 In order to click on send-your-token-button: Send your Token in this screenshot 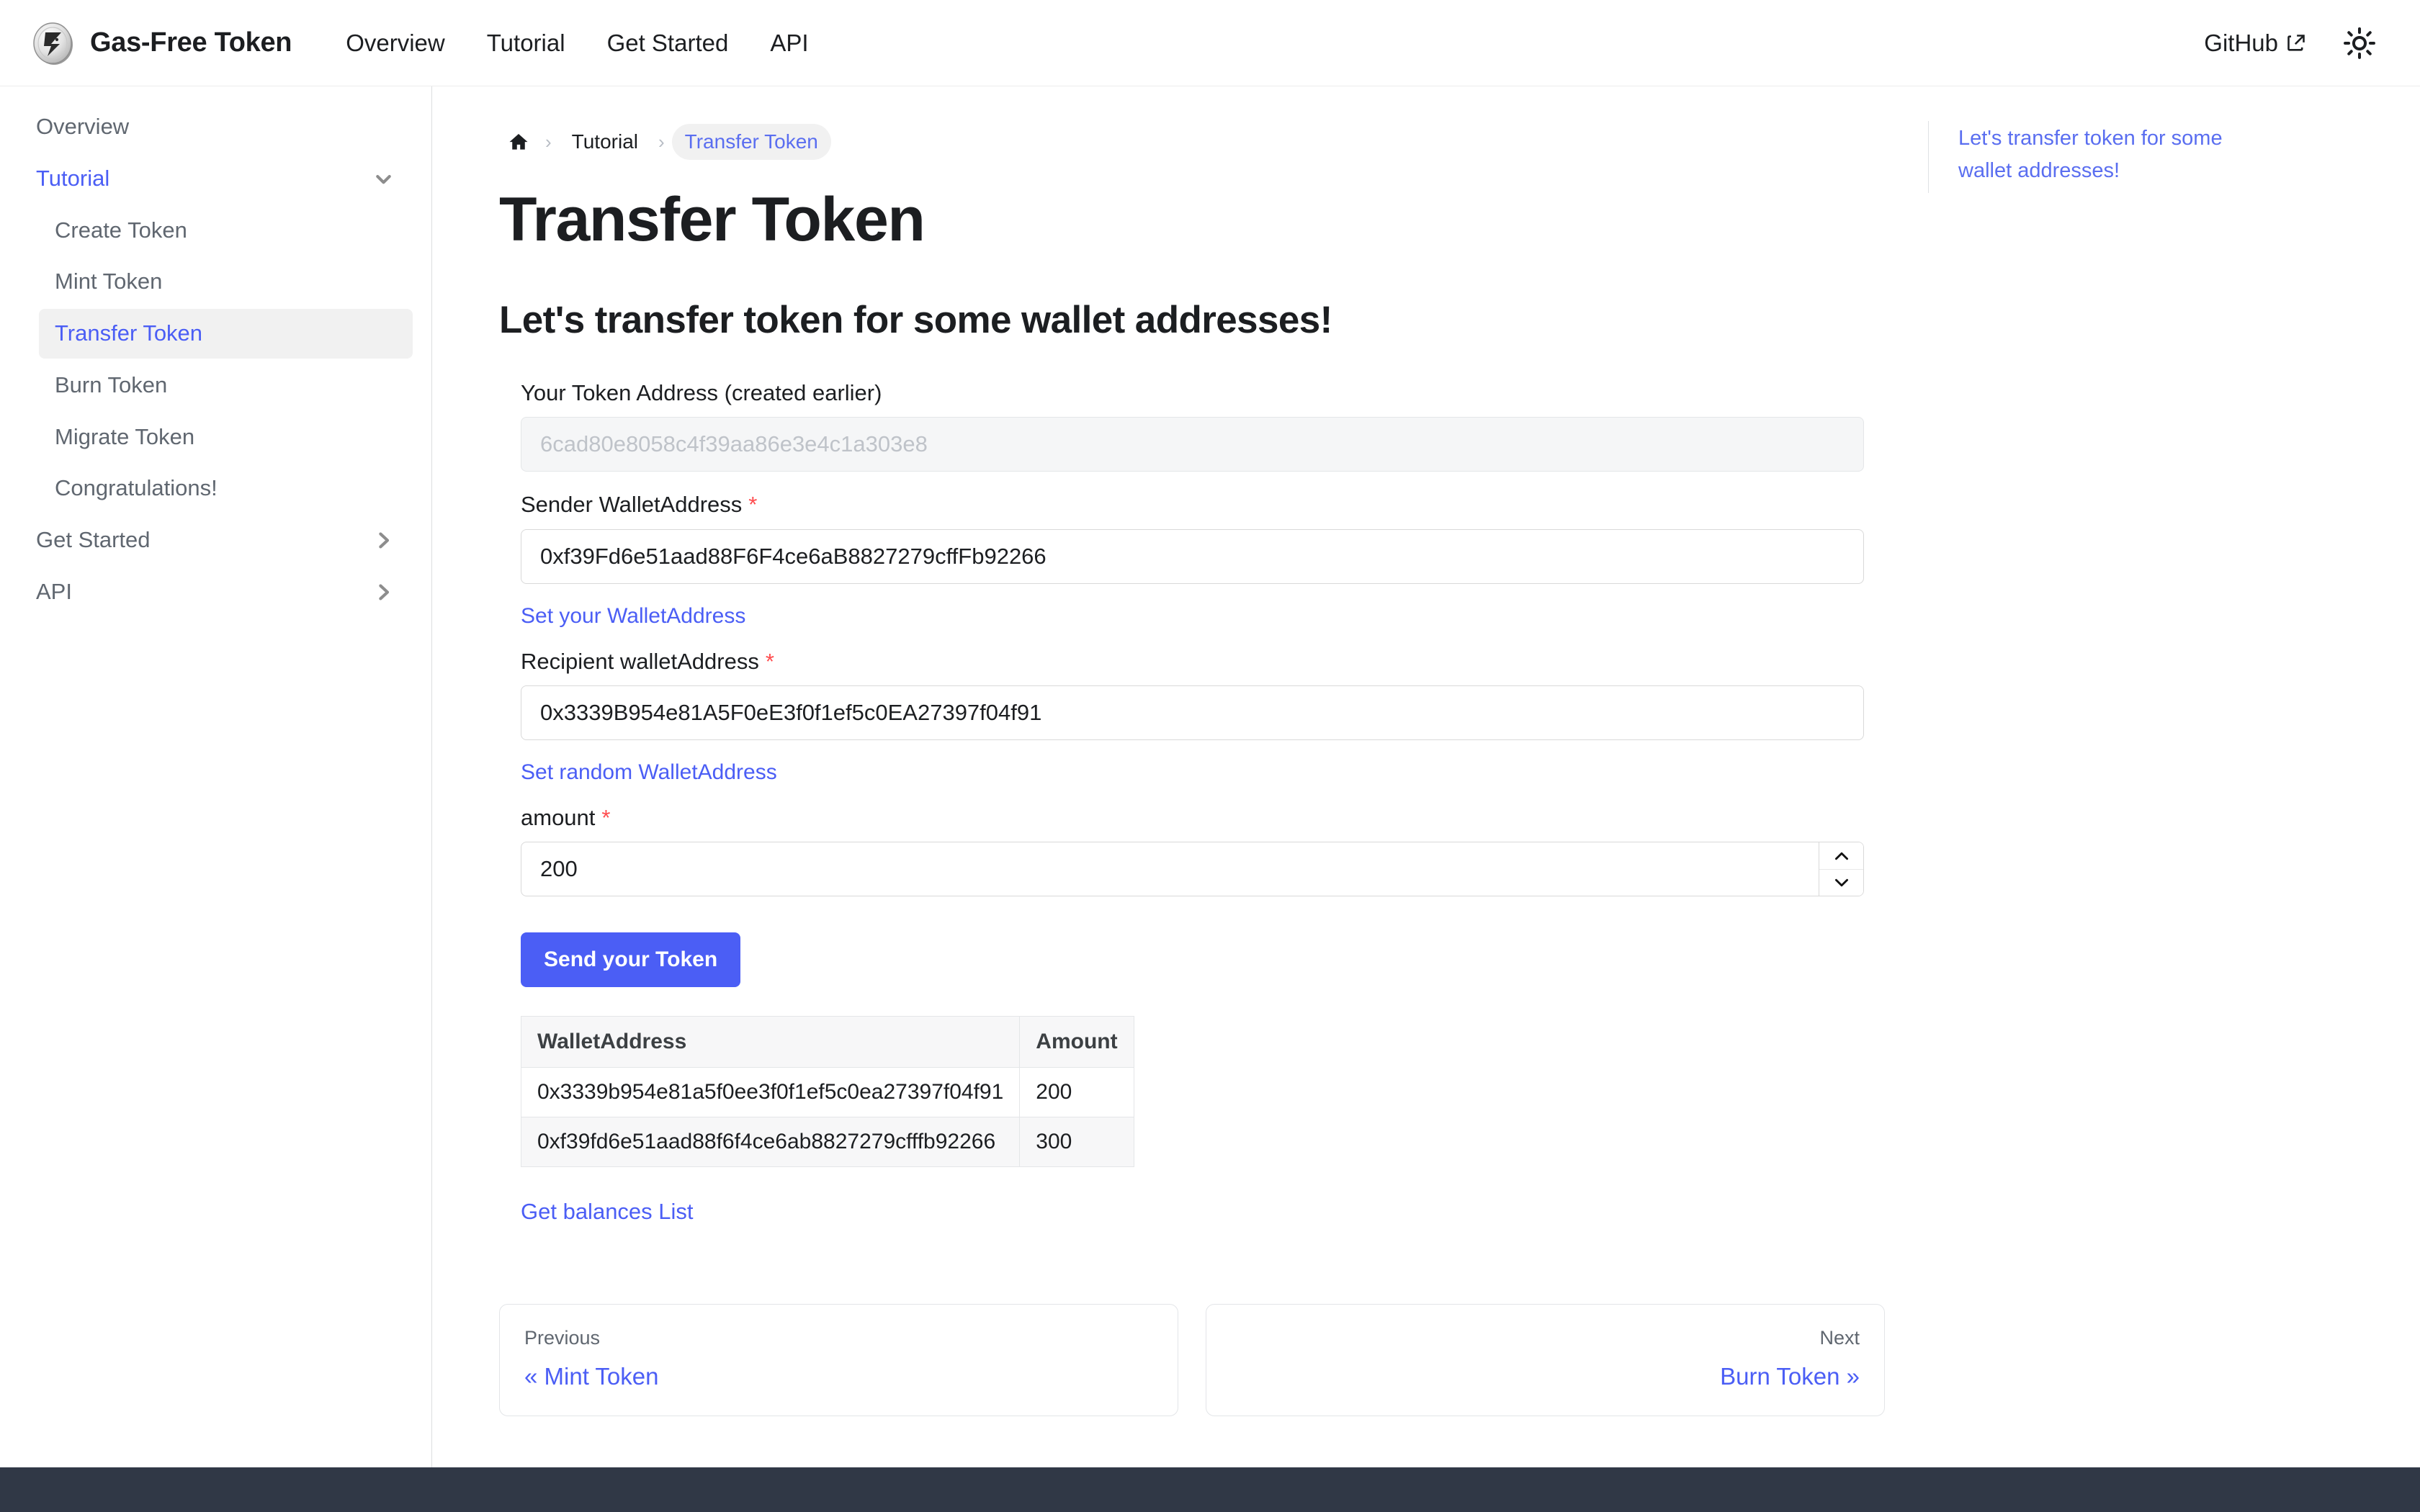, I will do `click(631, 960)`.